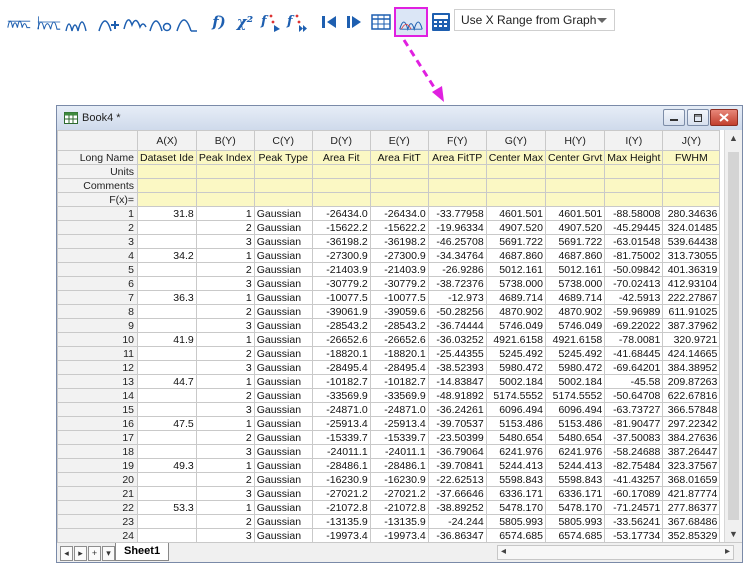 The width and height of the screenshot is (750, 569). What do you see at coordinates (167, 255) in the screenshot?
I see `table-cell: 34.2` at bounding box center [167, 255].